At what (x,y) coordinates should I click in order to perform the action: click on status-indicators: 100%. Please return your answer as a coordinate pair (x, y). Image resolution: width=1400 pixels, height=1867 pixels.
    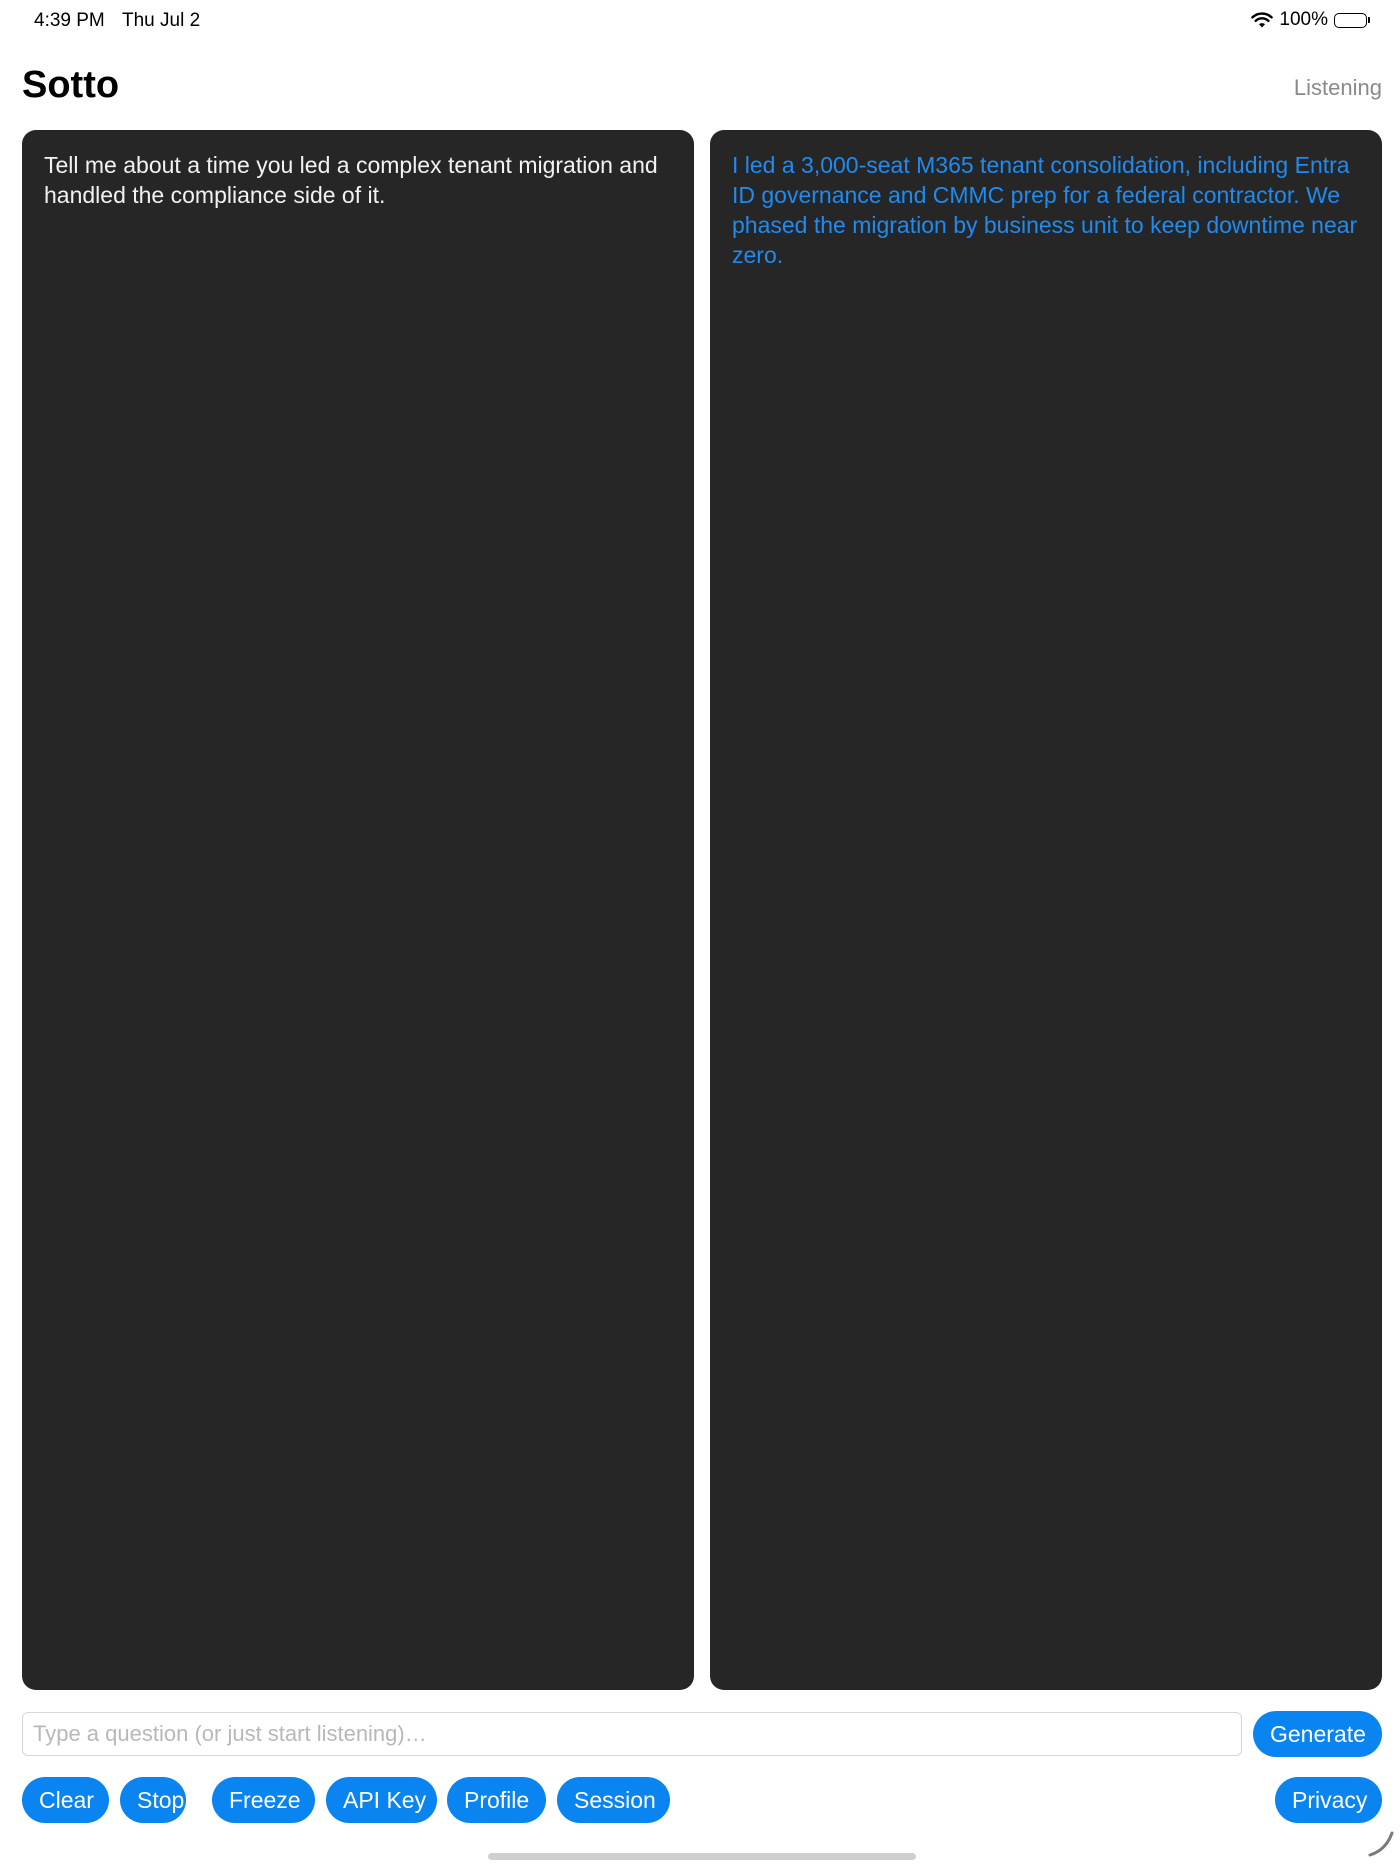
    Looking at the image, I should click on (1310, 20).